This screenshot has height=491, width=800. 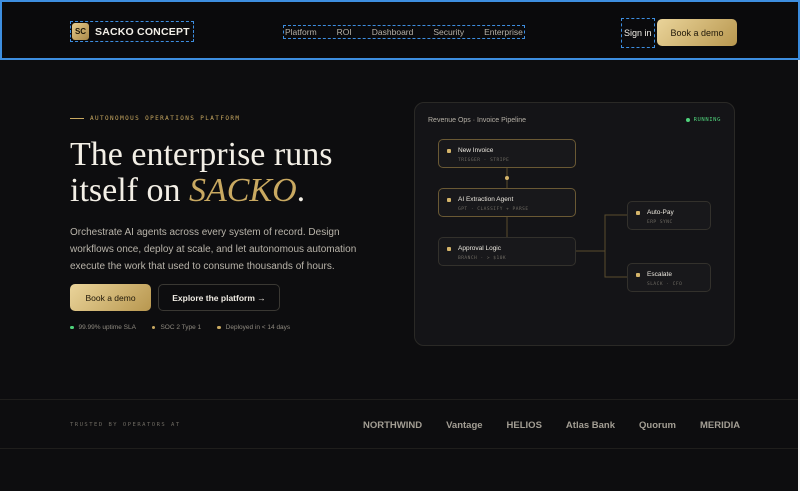 What do you see at coordinates (448, 32) in the screenshot?
I see `nav-security: Security` at bounding box center [448, 32].